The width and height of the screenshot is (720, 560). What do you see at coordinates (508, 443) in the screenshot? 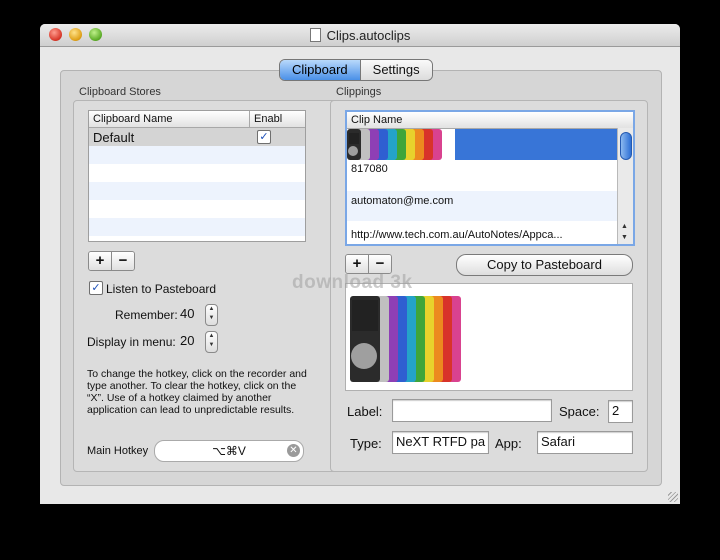
I see `app-label: App:` at bounding box center [508, 443].